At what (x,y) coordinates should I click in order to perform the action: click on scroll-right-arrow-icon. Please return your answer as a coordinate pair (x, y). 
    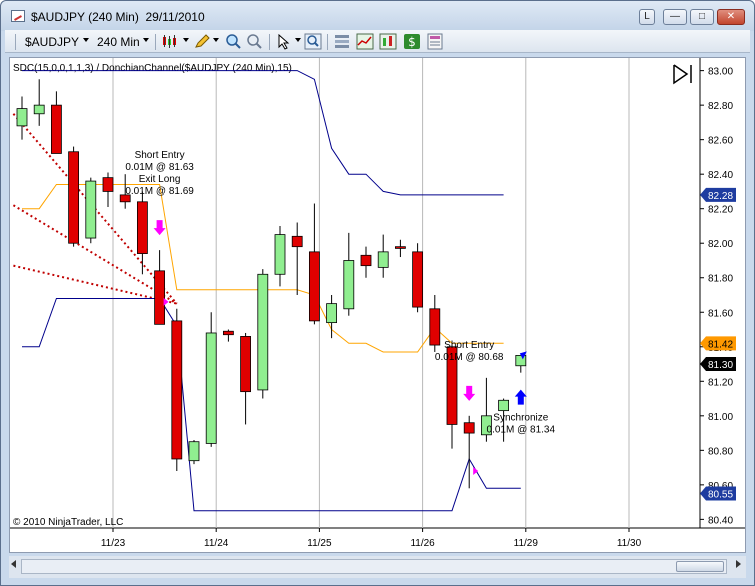
    Looking at the image, I should click on (738, 564).